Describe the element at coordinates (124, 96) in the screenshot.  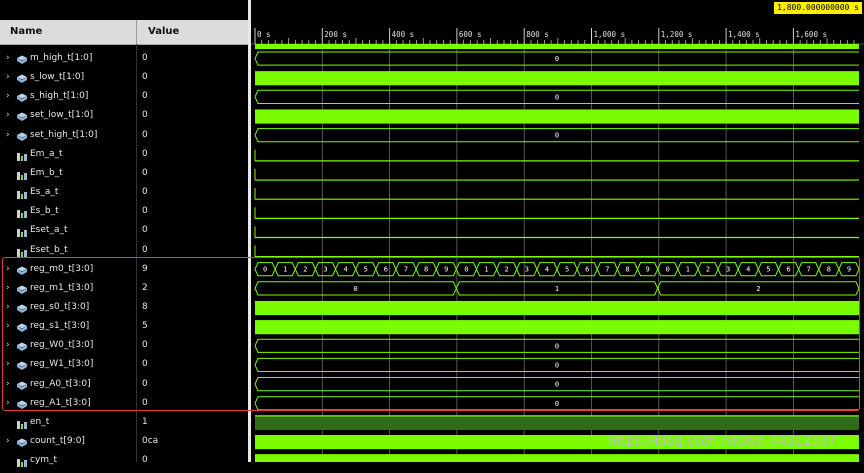
I see `signal-row: › s_high_t[1:0] 0` at that location.